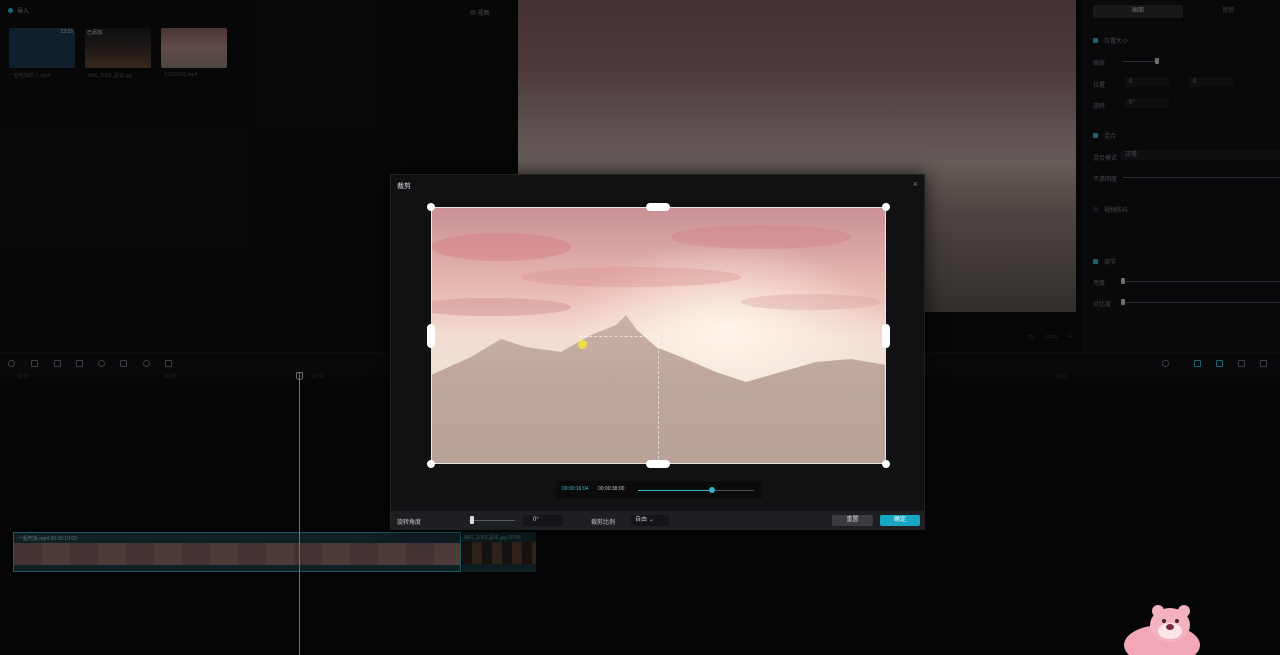 The image size is (1280, 655). Describe the element at coordinates (431, 336) in the screenshot. I see `crop-handle-left` at that location.